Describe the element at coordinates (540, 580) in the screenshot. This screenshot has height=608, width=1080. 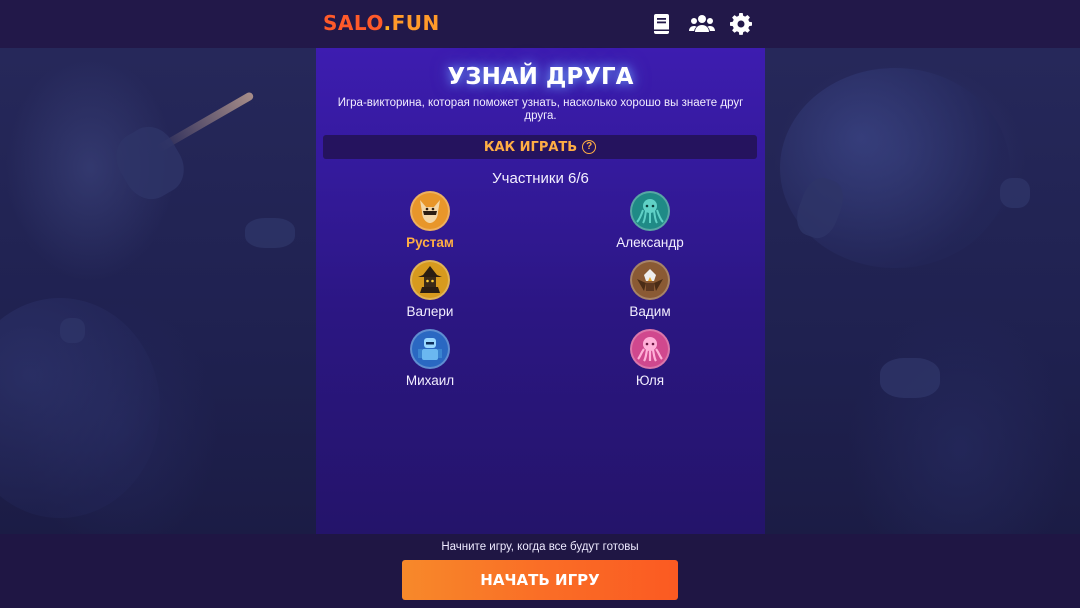
I see `start-game-button: НАЧАТЬ ИГРУ` at that location.